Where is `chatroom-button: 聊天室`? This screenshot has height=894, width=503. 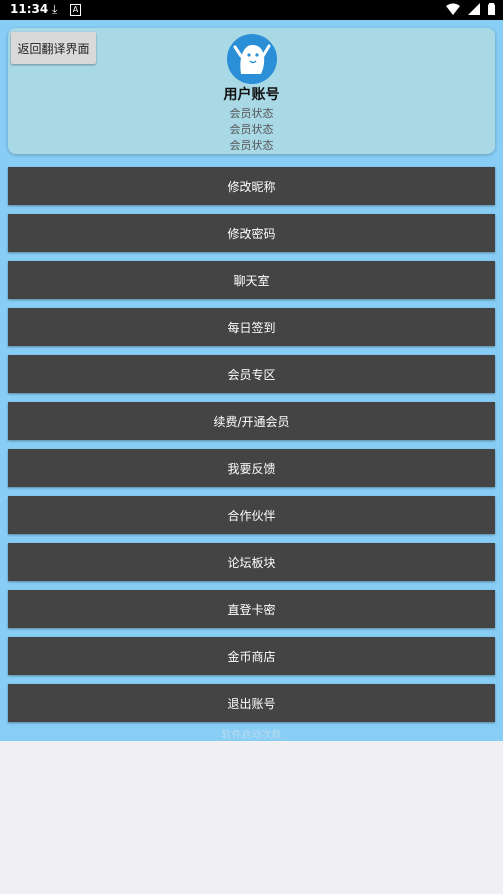 chatroom-button: 聊天室 is located at coordinates (251, 280).